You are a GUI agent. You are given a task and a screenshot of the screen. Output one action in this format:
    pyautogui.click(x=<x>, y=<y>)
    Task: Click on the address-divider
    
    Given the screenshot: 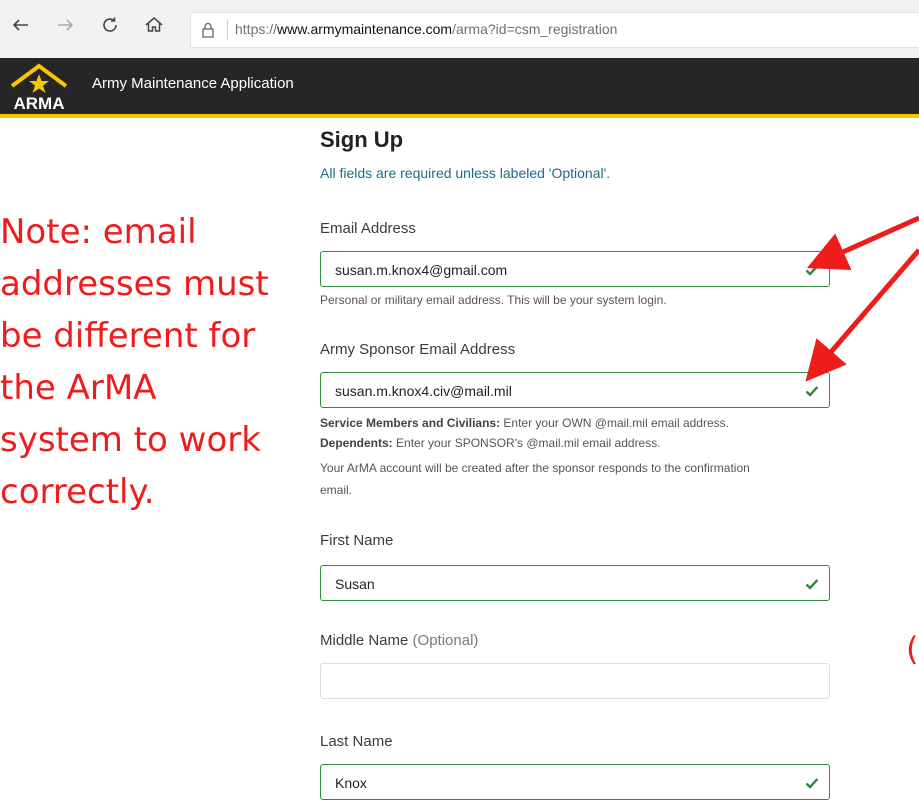 What is the action you would take?
    pyautogui.click(x=227, y=30)
    